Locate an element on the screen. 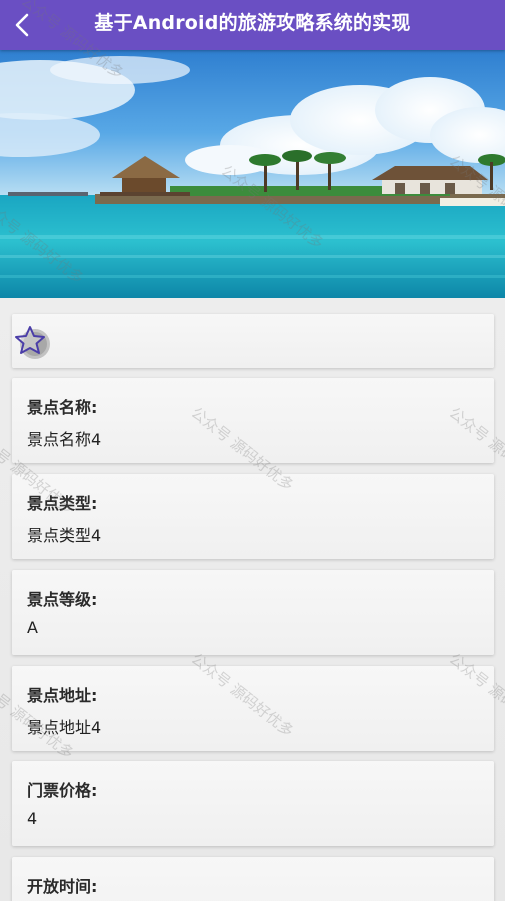 The image size is (505, 901). field-value: 景点类型4 is located at coordinates (64, 535).